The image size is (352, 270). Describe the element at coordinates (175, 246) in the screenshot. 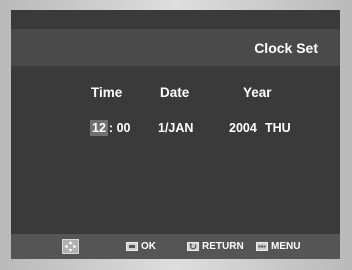

I see `button-guide-bar: OK RETURN MENU` at that location.